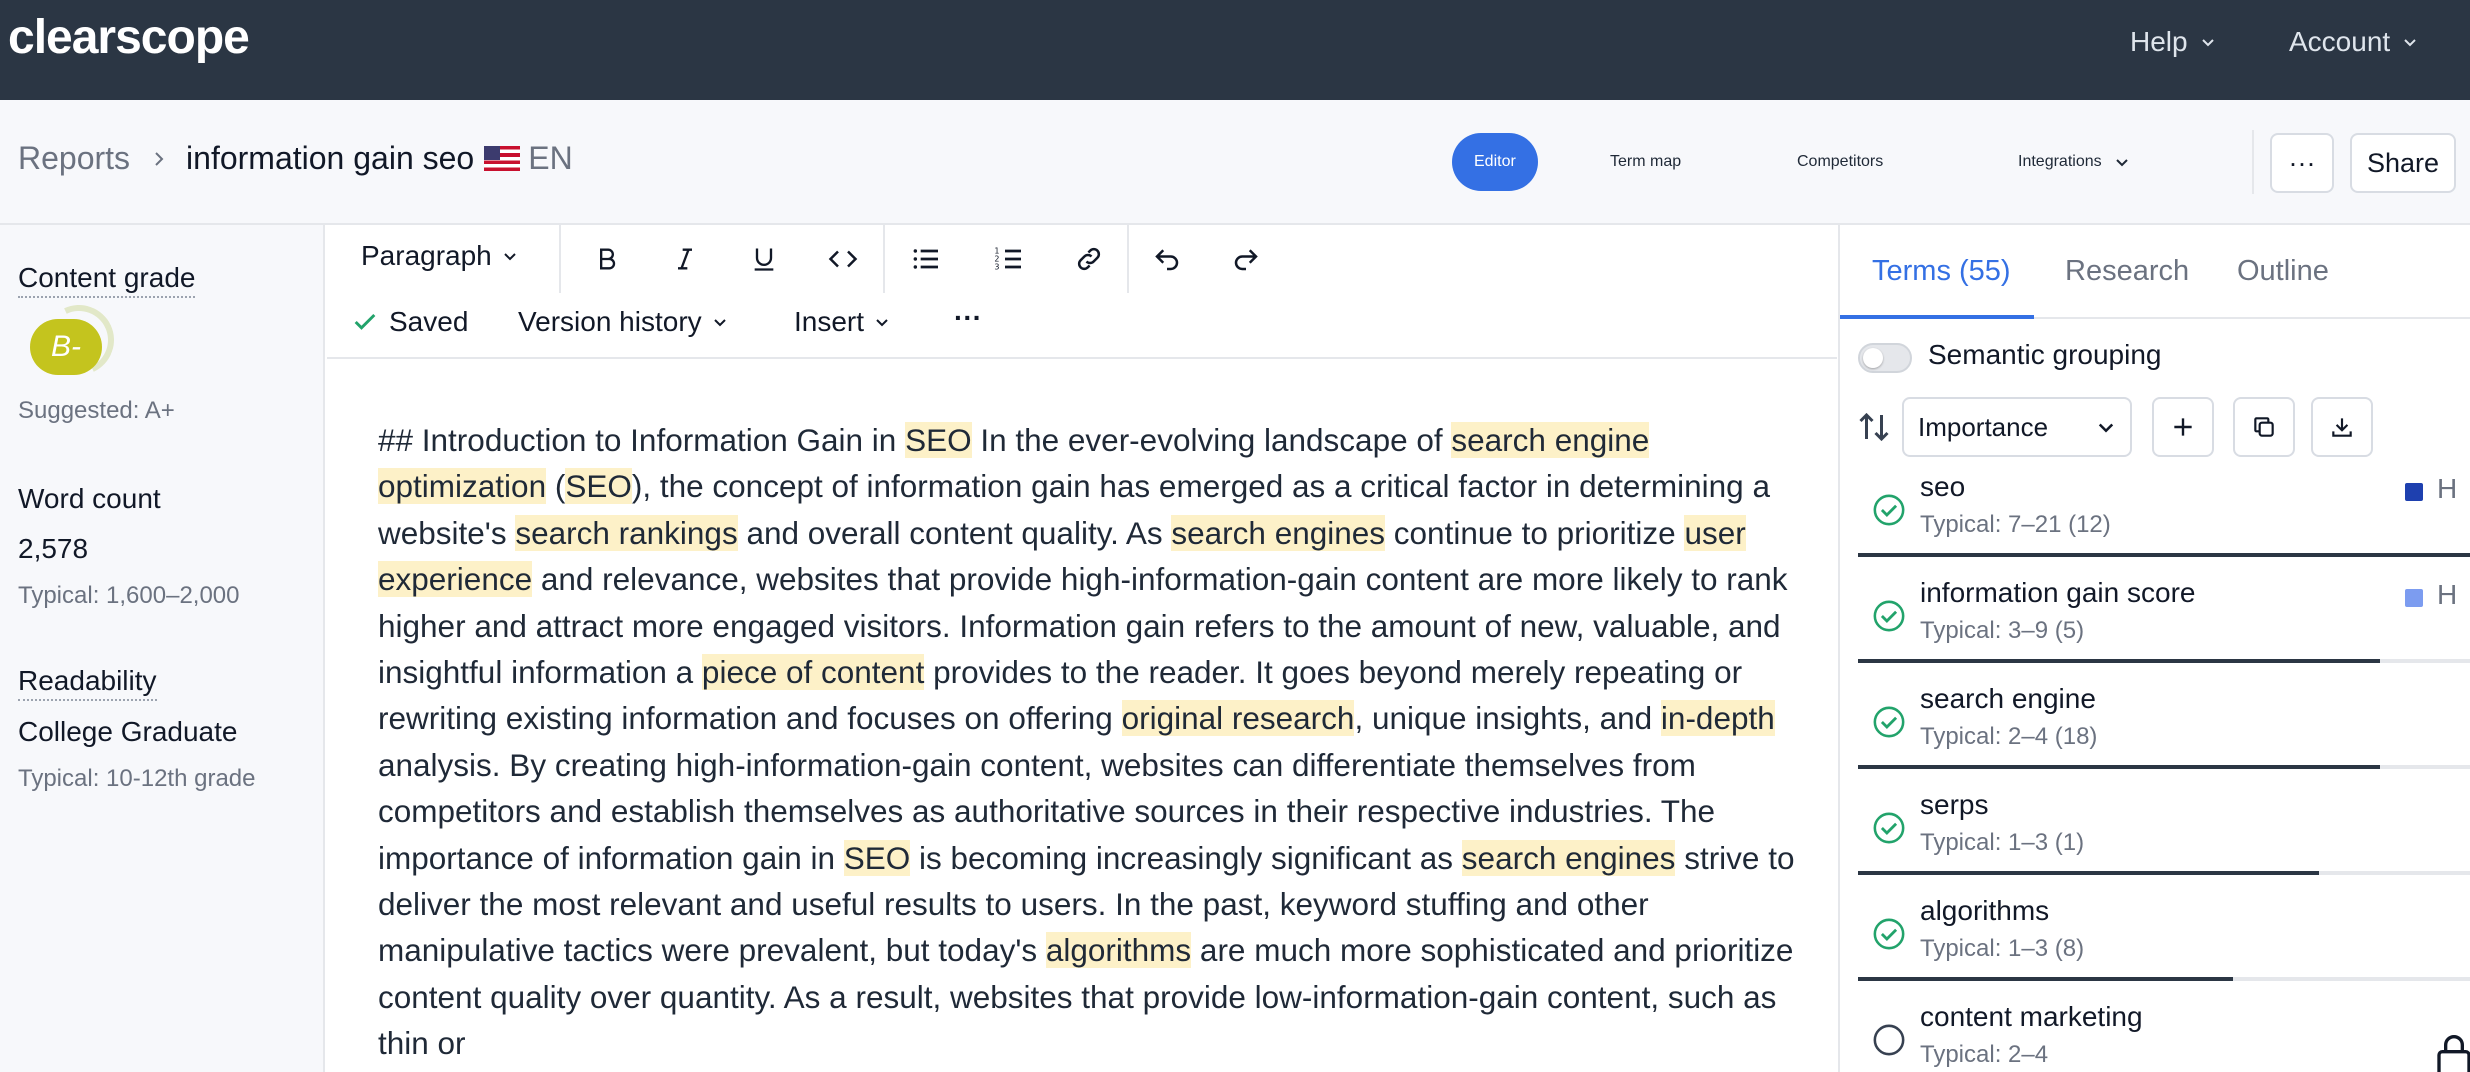 The width and height of the screenshot is (2470, 1072). I want to click on underline-icon, so click(764, 259).